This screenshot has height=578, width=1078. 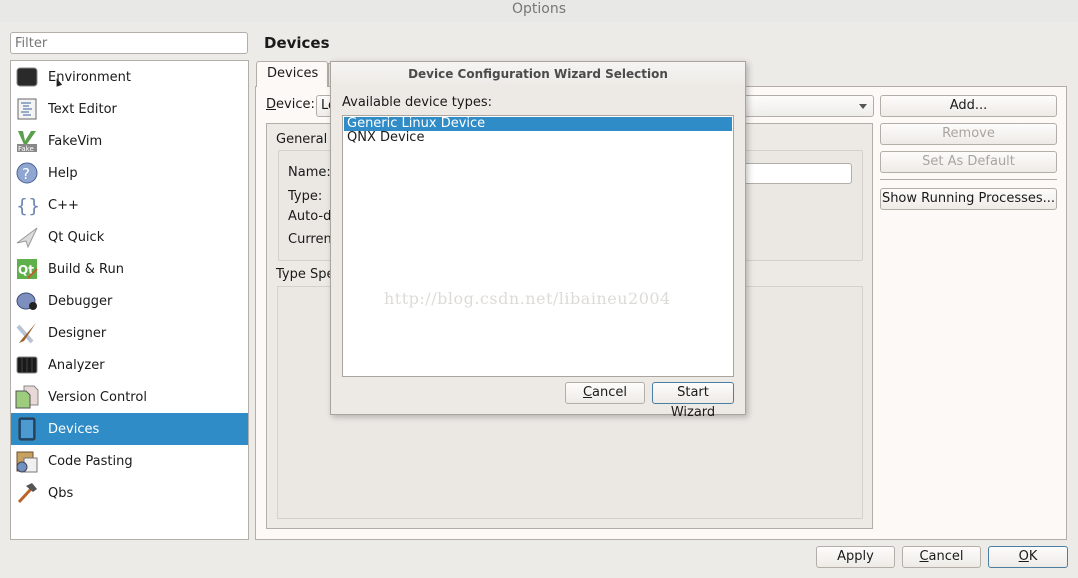 What do you see at coordinates (97, 397) in the screenshot?
I see `sidebar-item-label: Version Control` at bounding box center [97, 397].